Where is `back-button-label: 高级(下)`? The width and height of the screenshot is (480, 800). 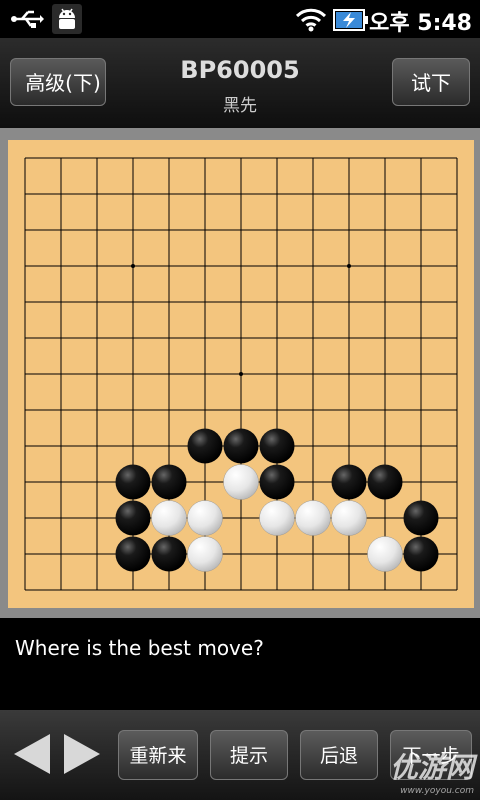
back-button-label: 高级(下) is located at coordinates (63, 83).